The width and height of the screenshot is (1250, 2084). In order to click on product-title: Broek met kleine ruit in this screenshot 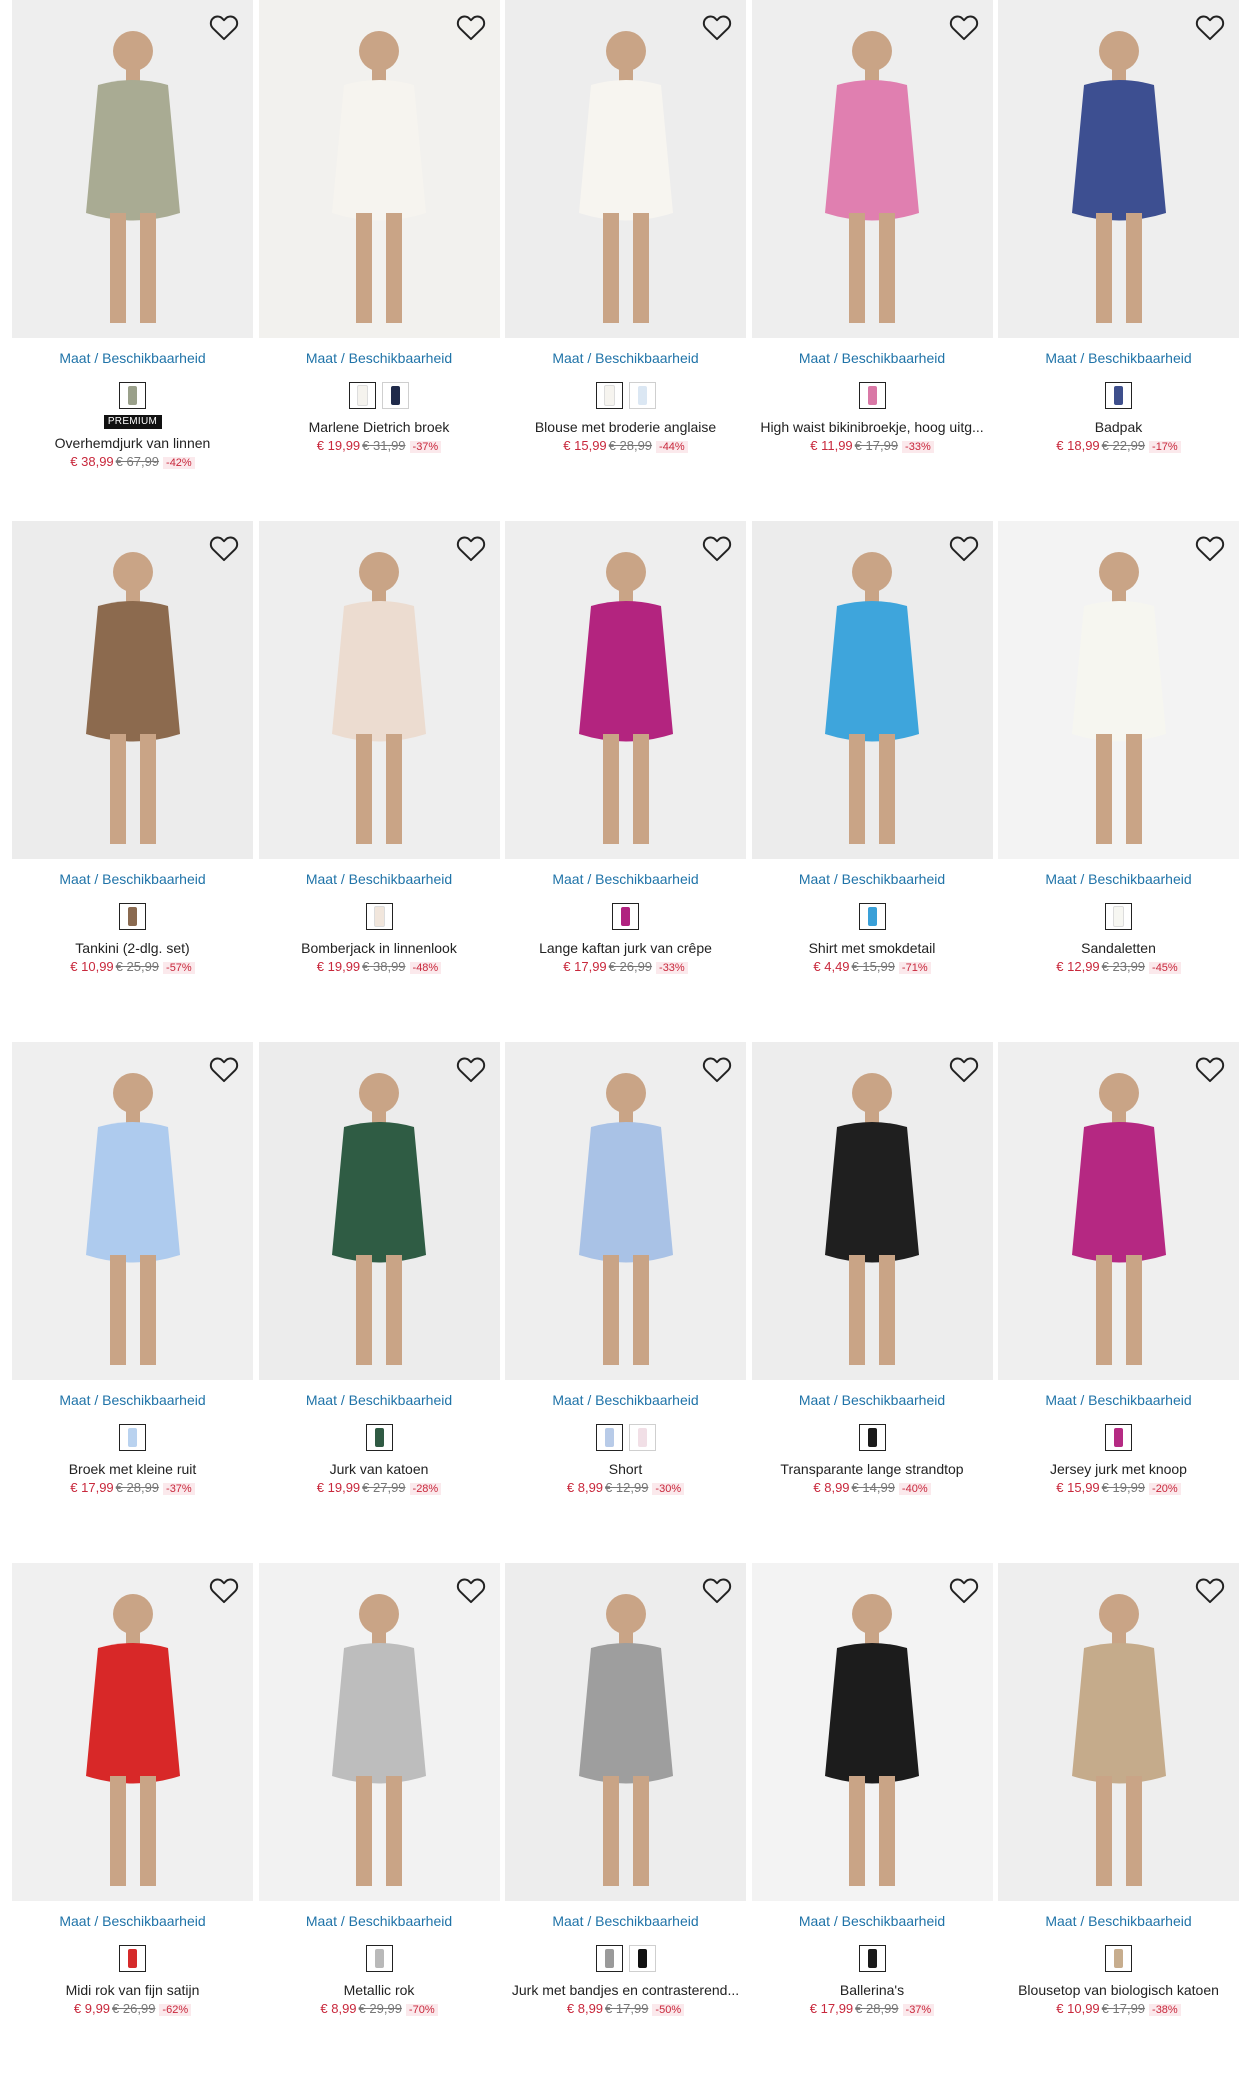, I will do `click(132, 1469)`.